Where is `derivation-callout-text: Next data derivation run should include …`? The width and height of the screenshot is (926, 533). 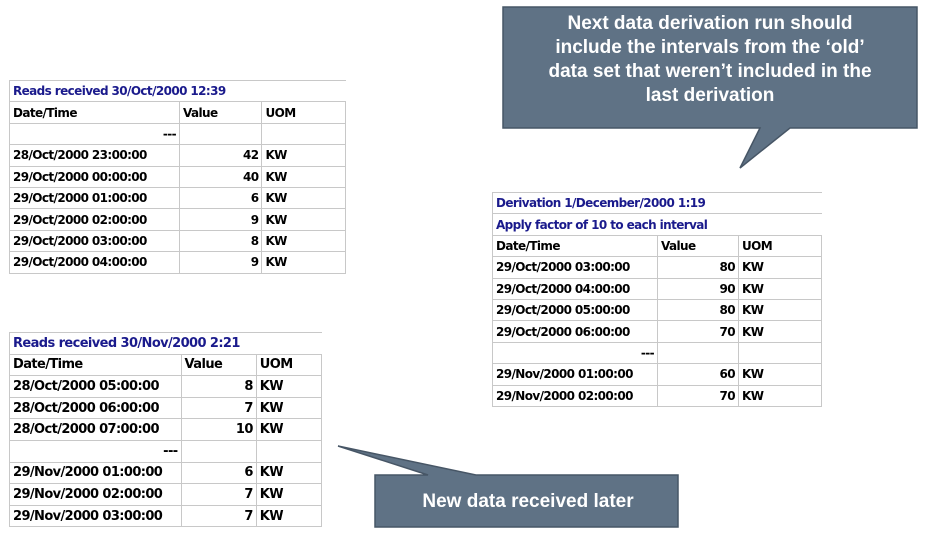 derivation-callout-text: Next data derivation run should include … is located at coordinates (710, 60).